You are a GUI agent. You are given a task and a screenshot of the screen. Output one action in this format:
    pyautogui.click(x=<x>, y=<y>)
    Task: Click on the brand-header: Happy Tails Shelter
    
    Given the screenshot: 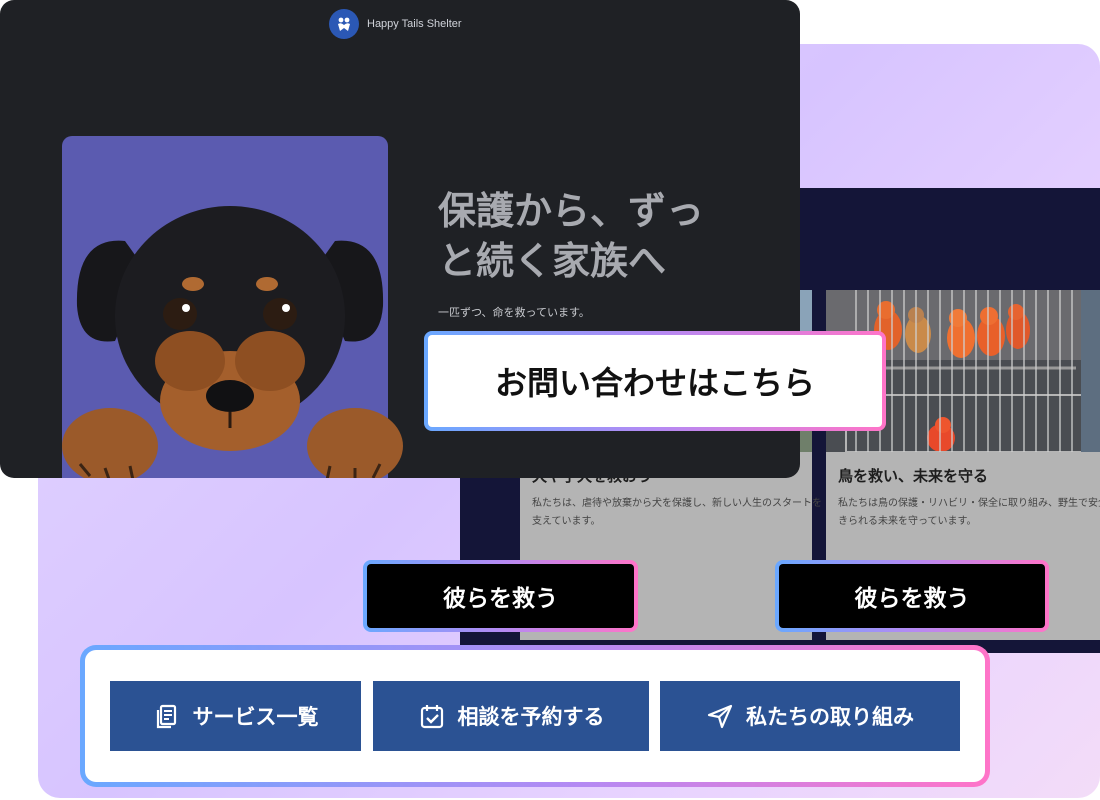 What is the action you would take?
    pyautogui.click(x=395, y=24)
    